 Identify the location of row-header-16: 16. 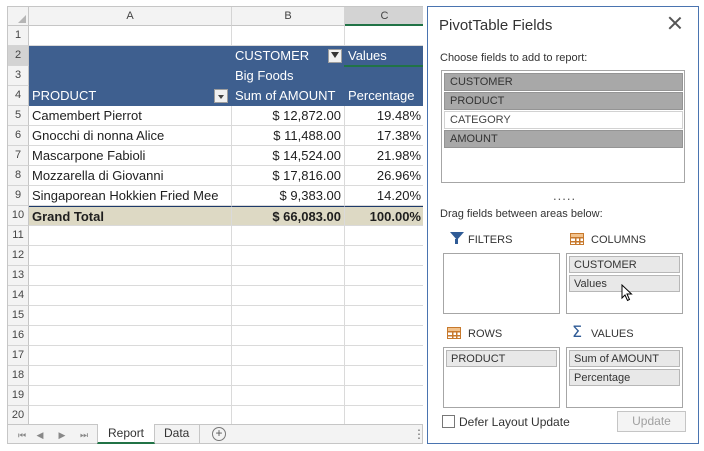
(18, 336).